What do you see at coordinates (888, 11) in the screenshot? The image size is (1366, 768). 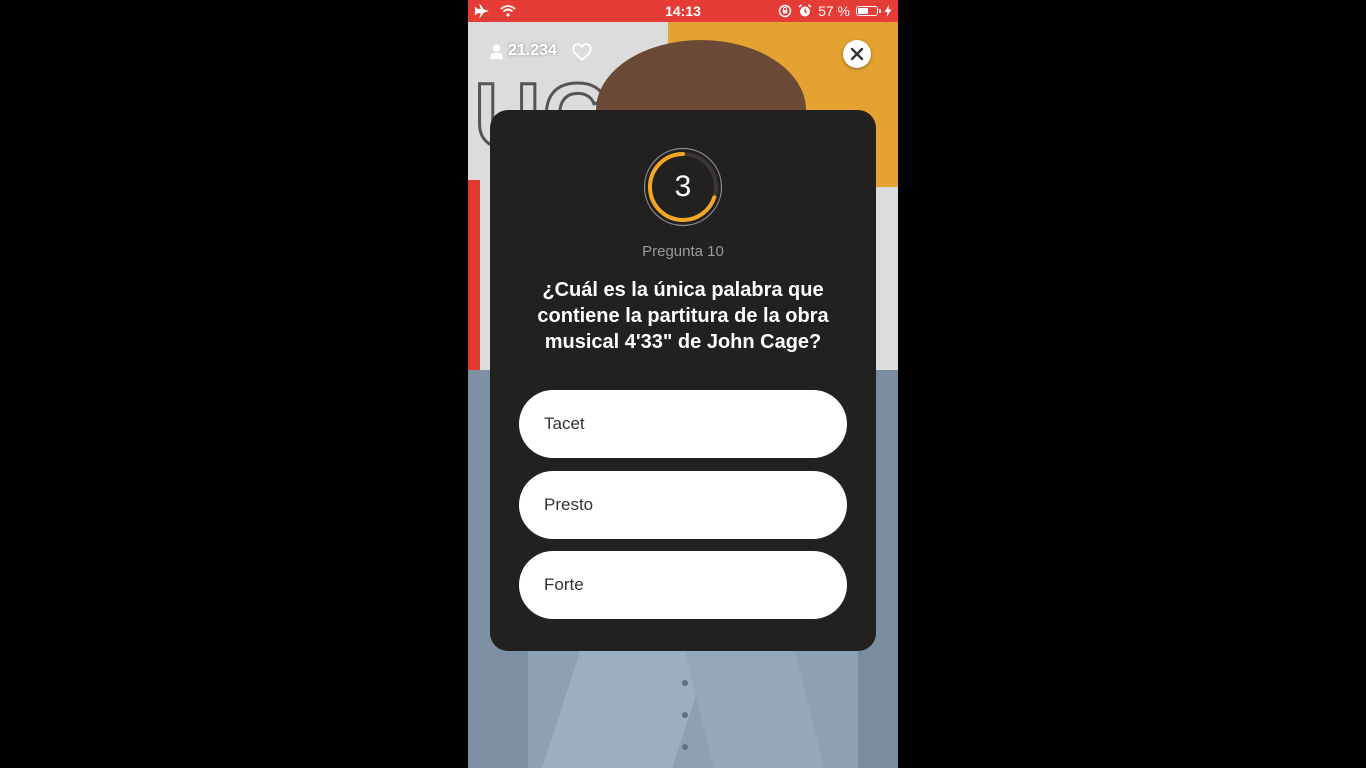 I see `charging-bolt-icon` at bounding box center [888, 11].